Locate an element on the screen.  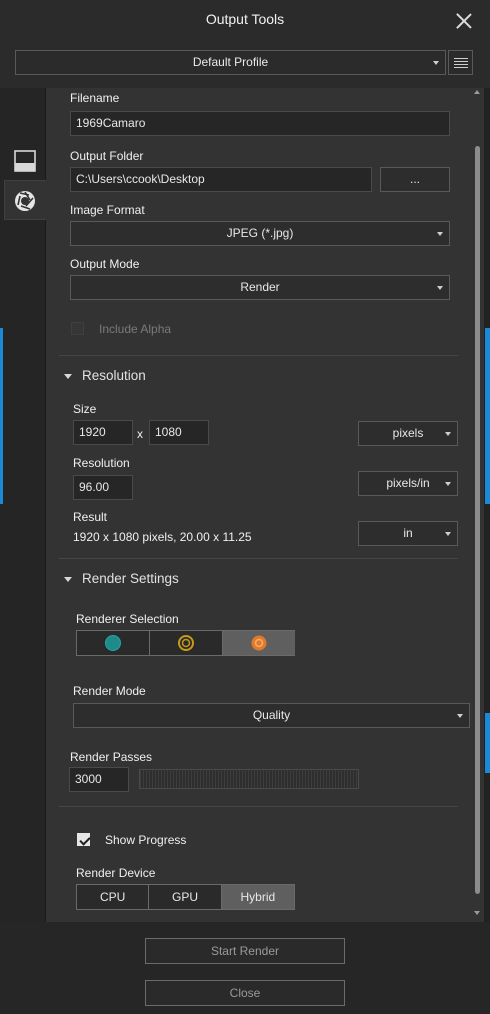
size-unit-value: pixels is located at coordinates (408, 433).